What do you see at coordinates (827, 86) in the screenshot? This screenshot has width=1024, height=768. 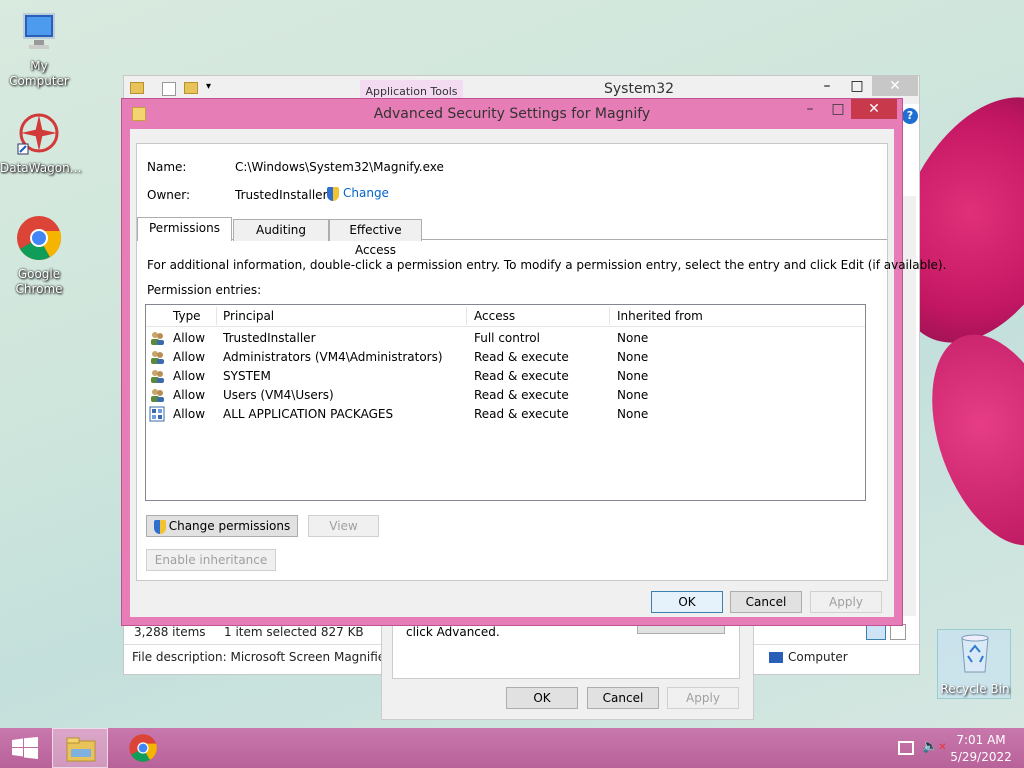 I see `minimize-button: –` at bounding box center [827, 86].